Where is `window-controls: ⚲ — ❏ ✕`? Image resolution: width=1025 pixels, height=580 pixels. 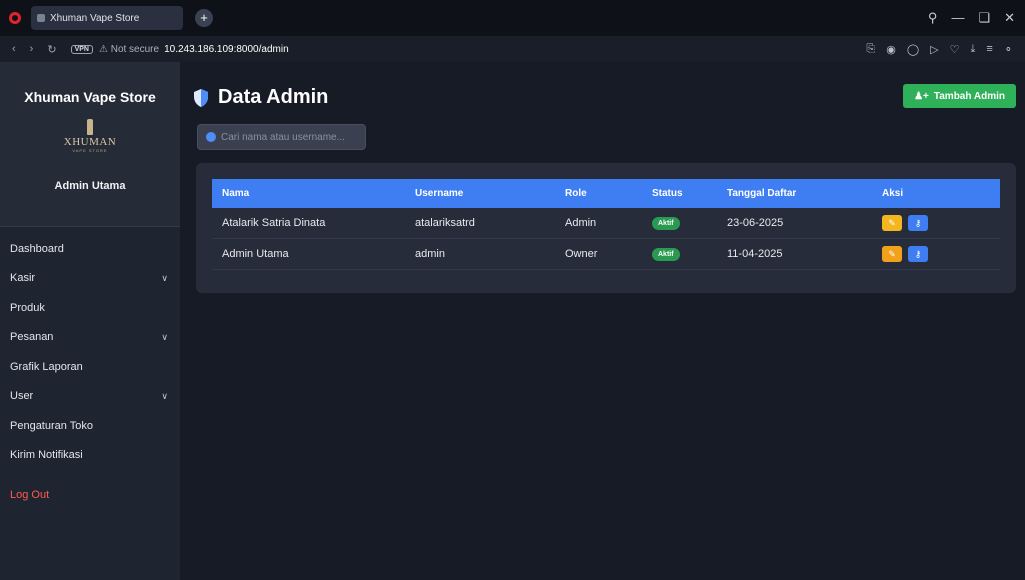
window-controls: ⚲ — ❏ ✕ is located at coordinates (976, 18).